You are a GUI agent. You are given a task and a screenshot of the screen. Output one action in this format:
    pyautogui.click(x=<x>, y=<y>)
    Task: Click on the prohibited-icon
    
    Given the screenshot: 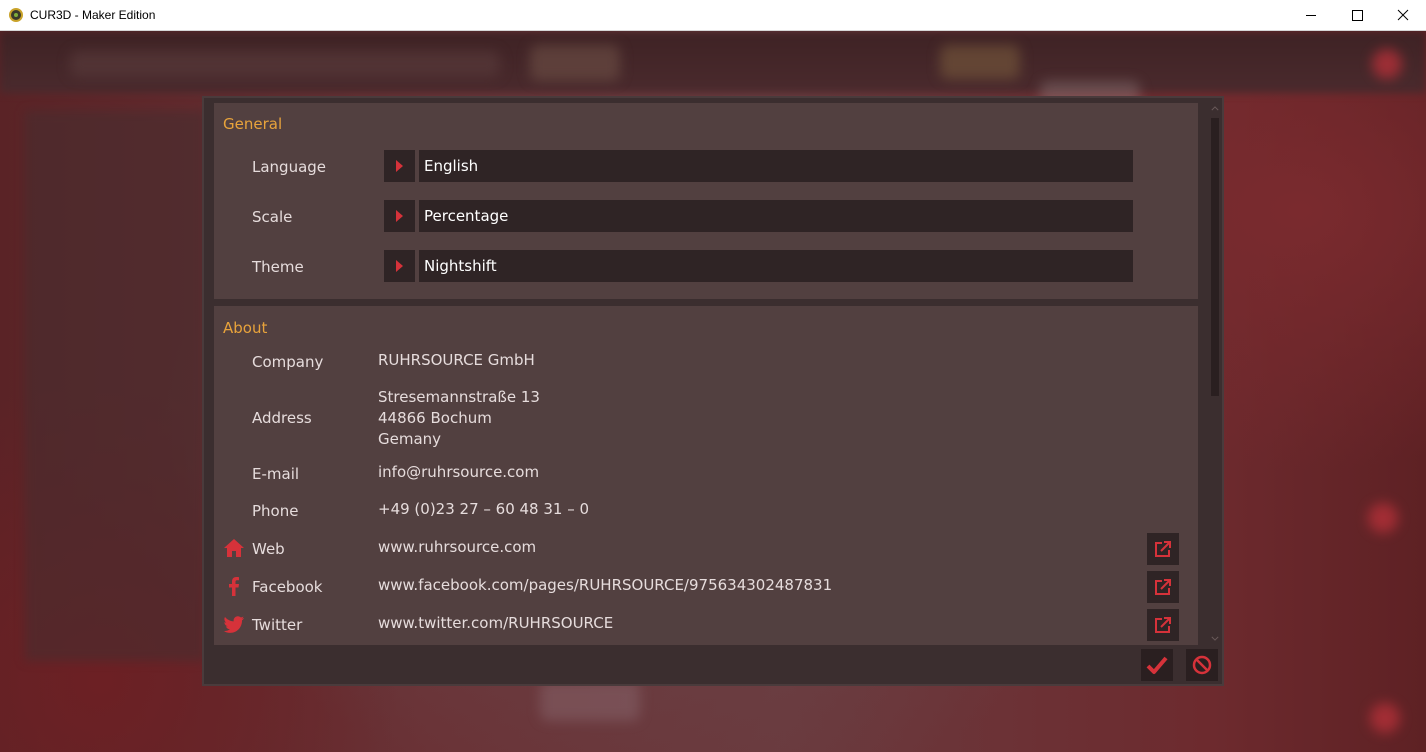 What is the action you would take?
    pyautogui.click(x=1202, y=665)
    